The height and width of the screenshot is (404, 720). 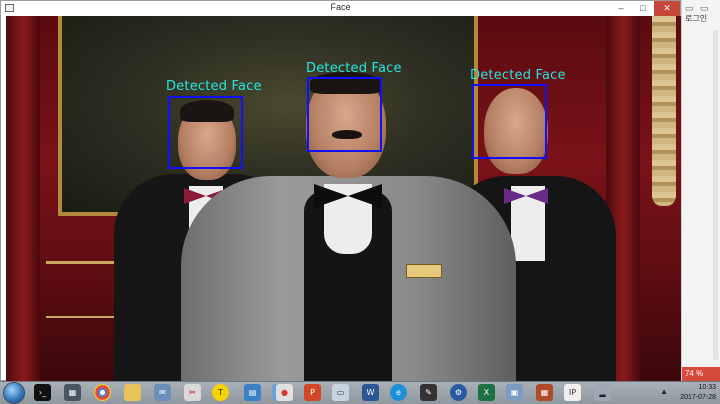 What do you see at coordinates (398, 392) in the screenshot?
I see `ie-icon: e` at bounding box center [398, 392].